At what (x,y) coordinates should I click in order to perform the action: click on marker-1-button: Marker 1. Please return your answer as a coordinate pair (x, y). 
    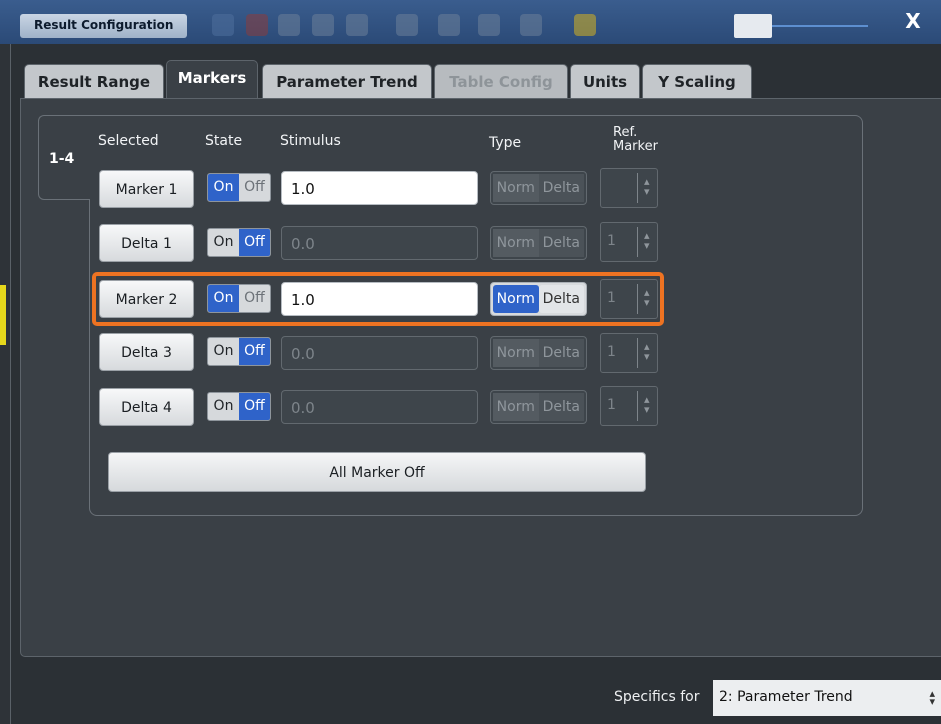
    Looking at the image, I should click on (146, 189).